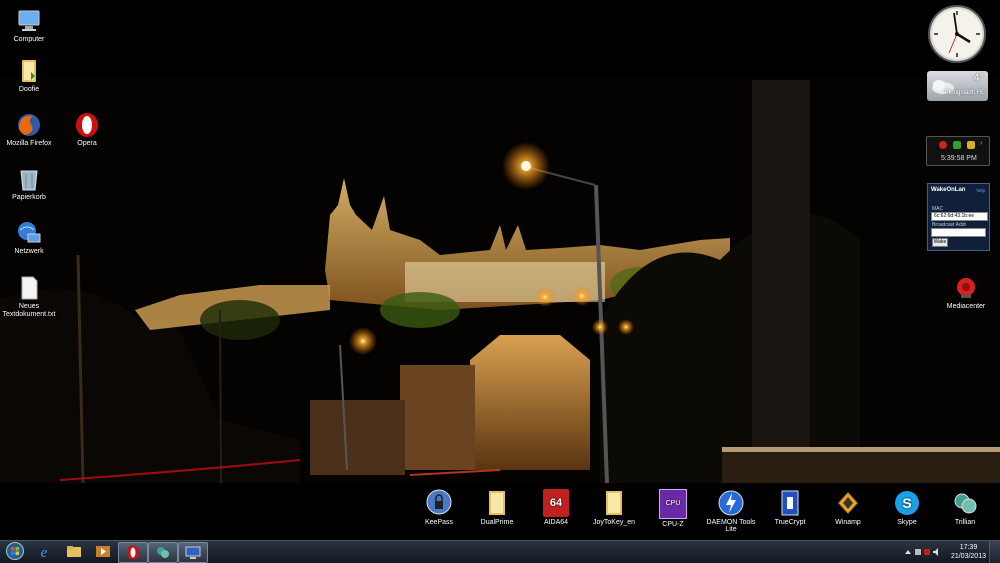 This screenshot has width=1000, height=563. I want to click on taskbar-clock: 17:39 21/03/2013, so click(968, 552).